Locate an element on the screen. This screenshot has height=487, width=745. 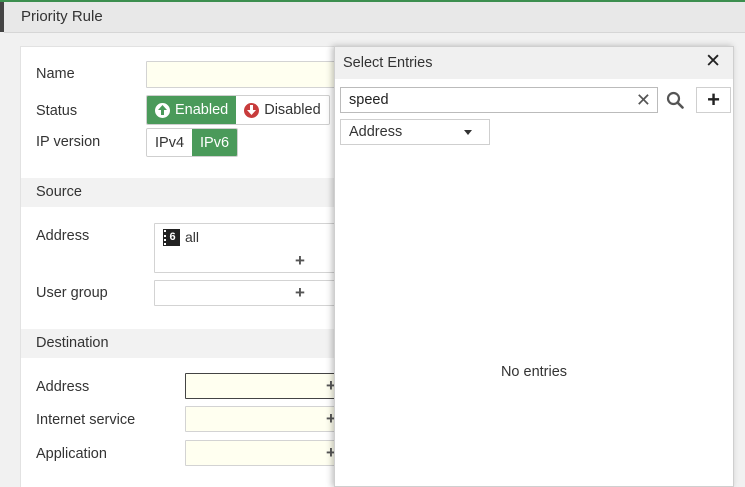
caret-down-icon is located at coordinates (468, 132).